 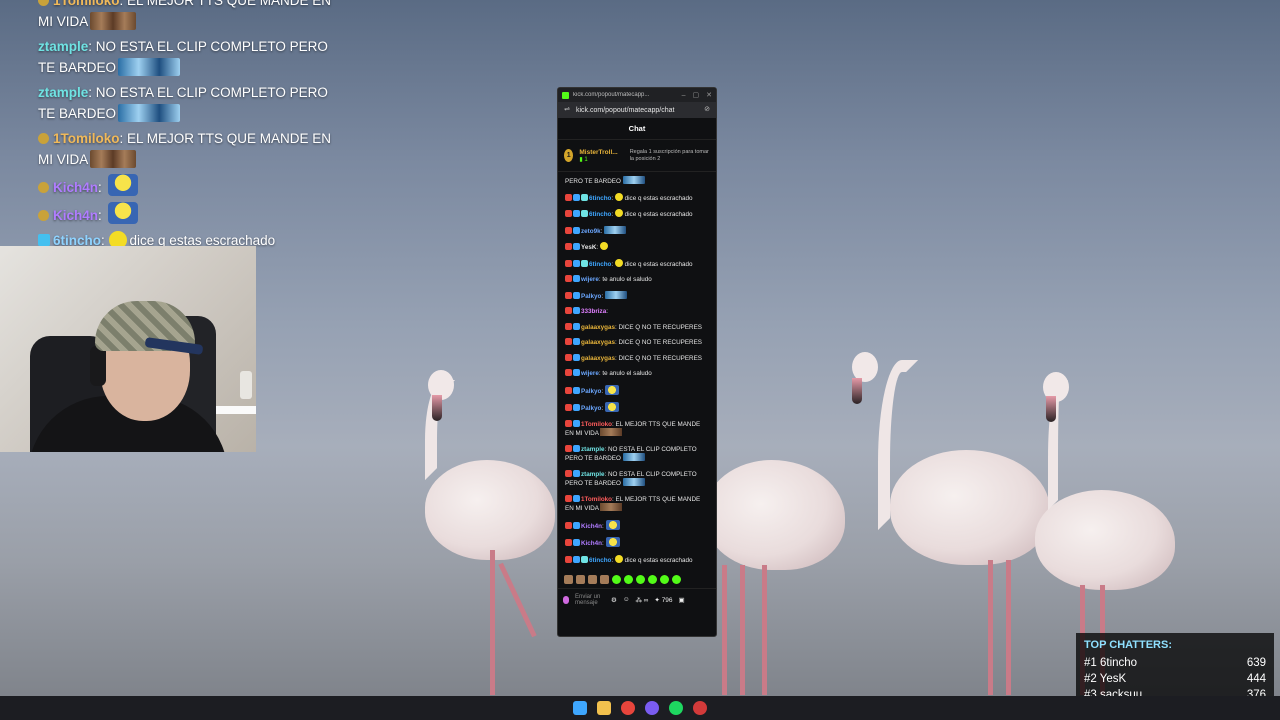 I want to click on address-bar: ⇌ kick.com/popout/matecapp/chat ⊘, so click(x=637, y=110).